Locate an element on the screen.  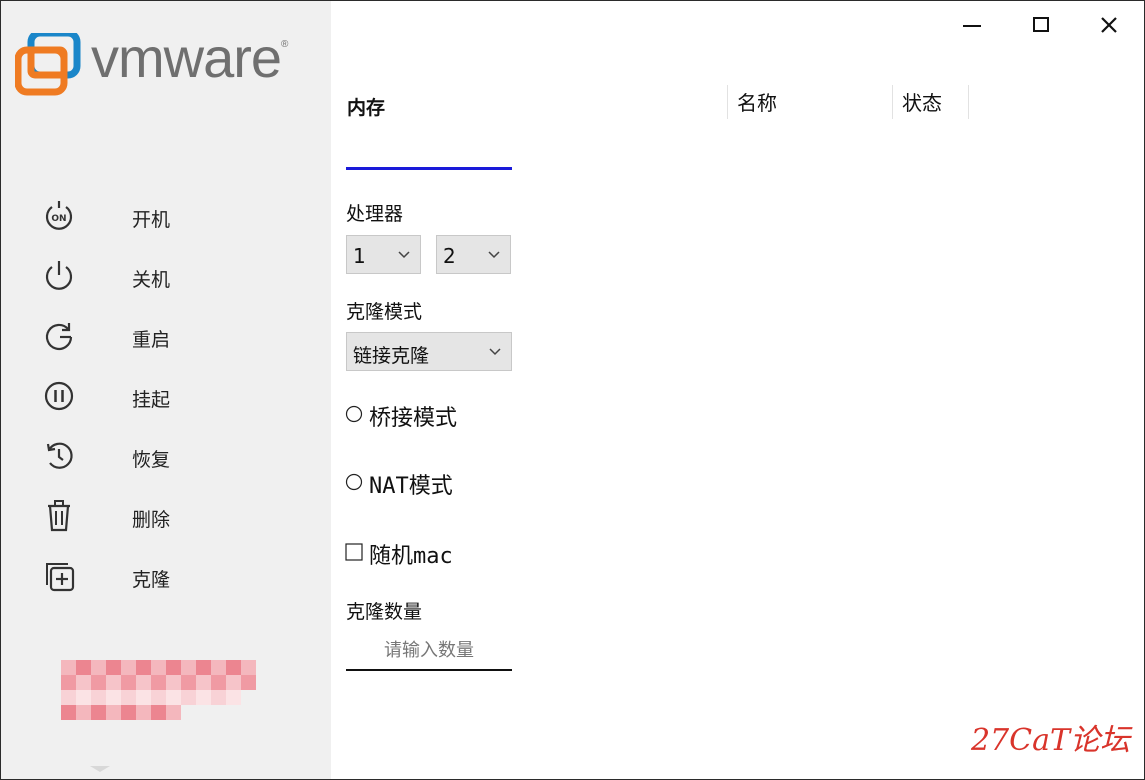
power-off-icon is located at coordinates (59, 275).